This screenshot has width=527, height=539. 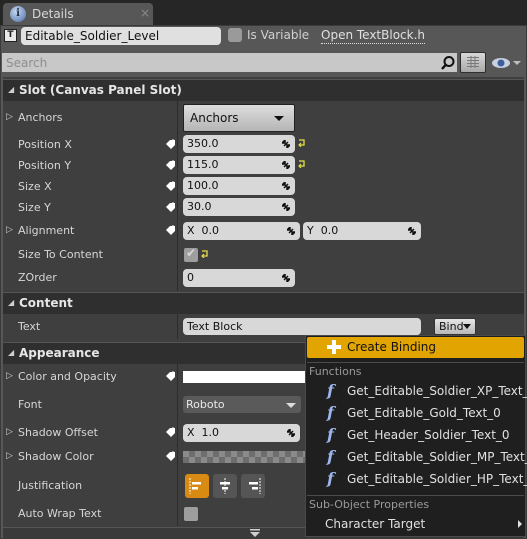 What do you see at coordinates (235, 35) in the screenshot?
I see `is-variable-checkbox` at bounding box center [235, 35].